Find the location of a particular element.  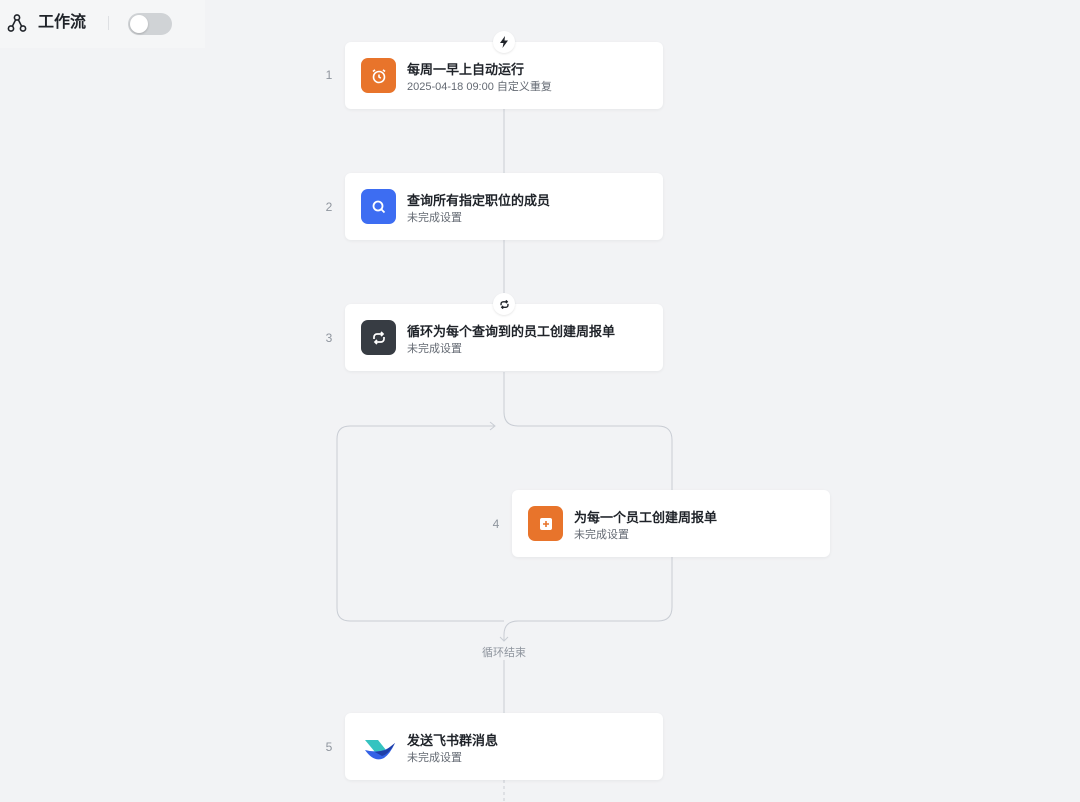

step-title: 查询所有指定职位的成员 is located at coordinates (479, 200).